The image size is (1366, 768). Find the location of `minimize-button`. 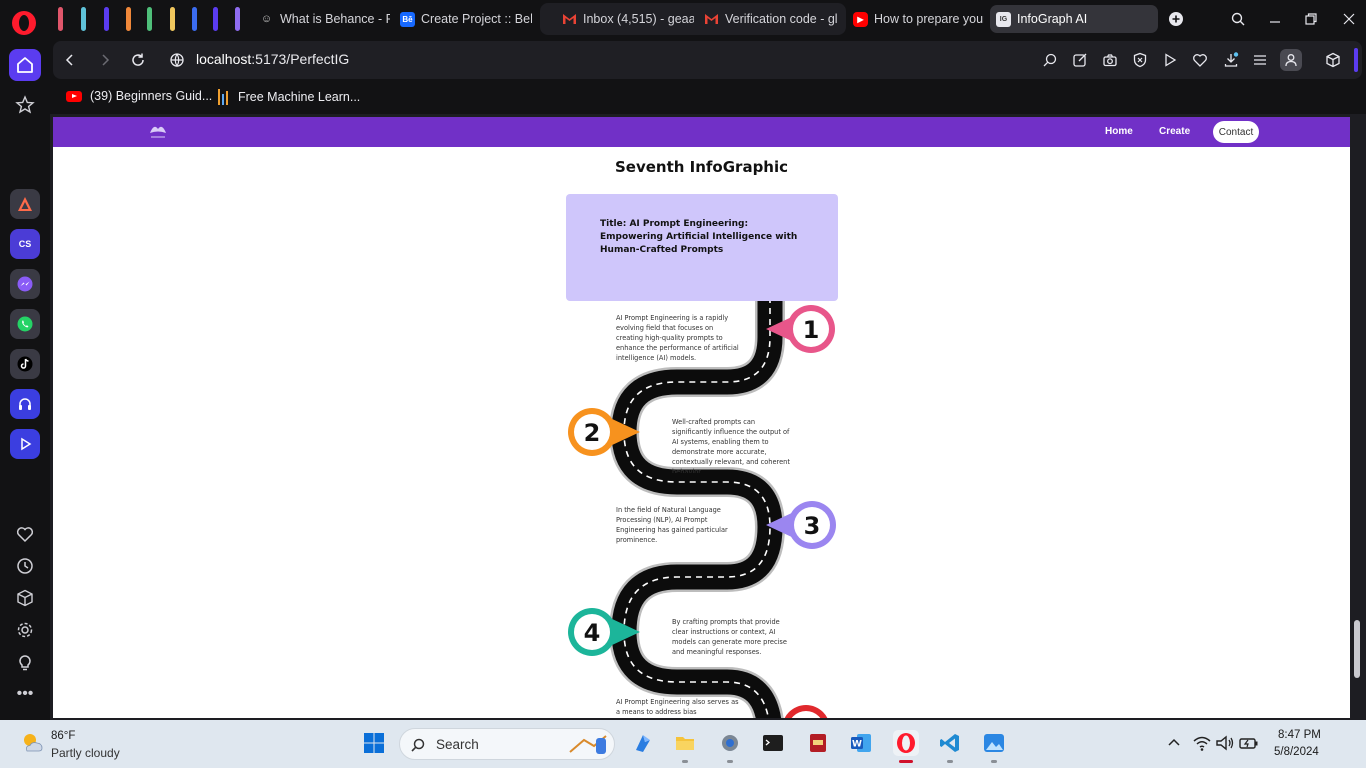

minimize-button is located at coordinates (1275, 19).